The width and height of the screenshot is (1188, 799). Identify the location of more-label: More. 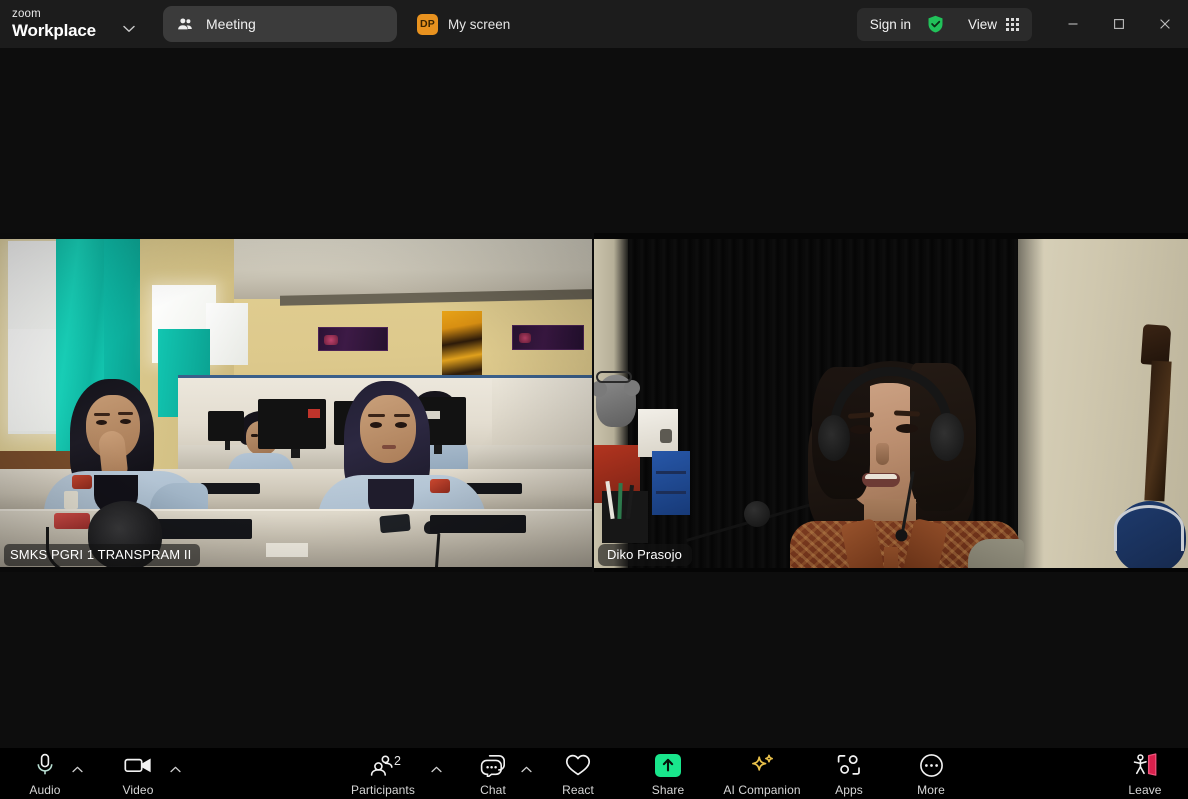
(931, 790).